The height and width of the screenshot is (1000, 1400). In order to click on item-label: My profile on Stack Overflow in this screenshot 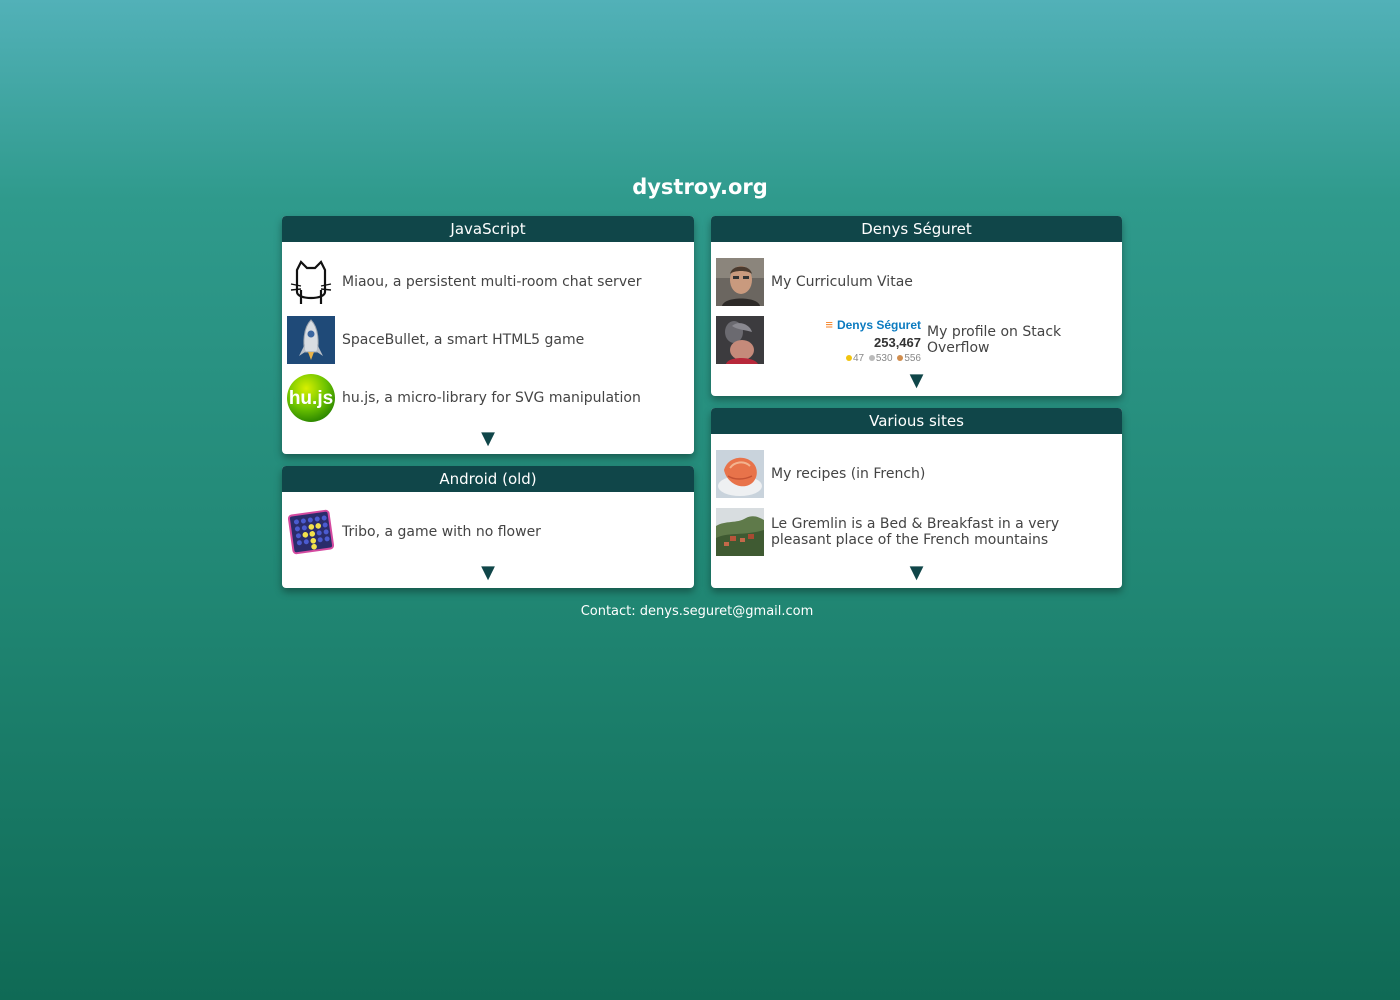, I will do `click(994, 340)`.